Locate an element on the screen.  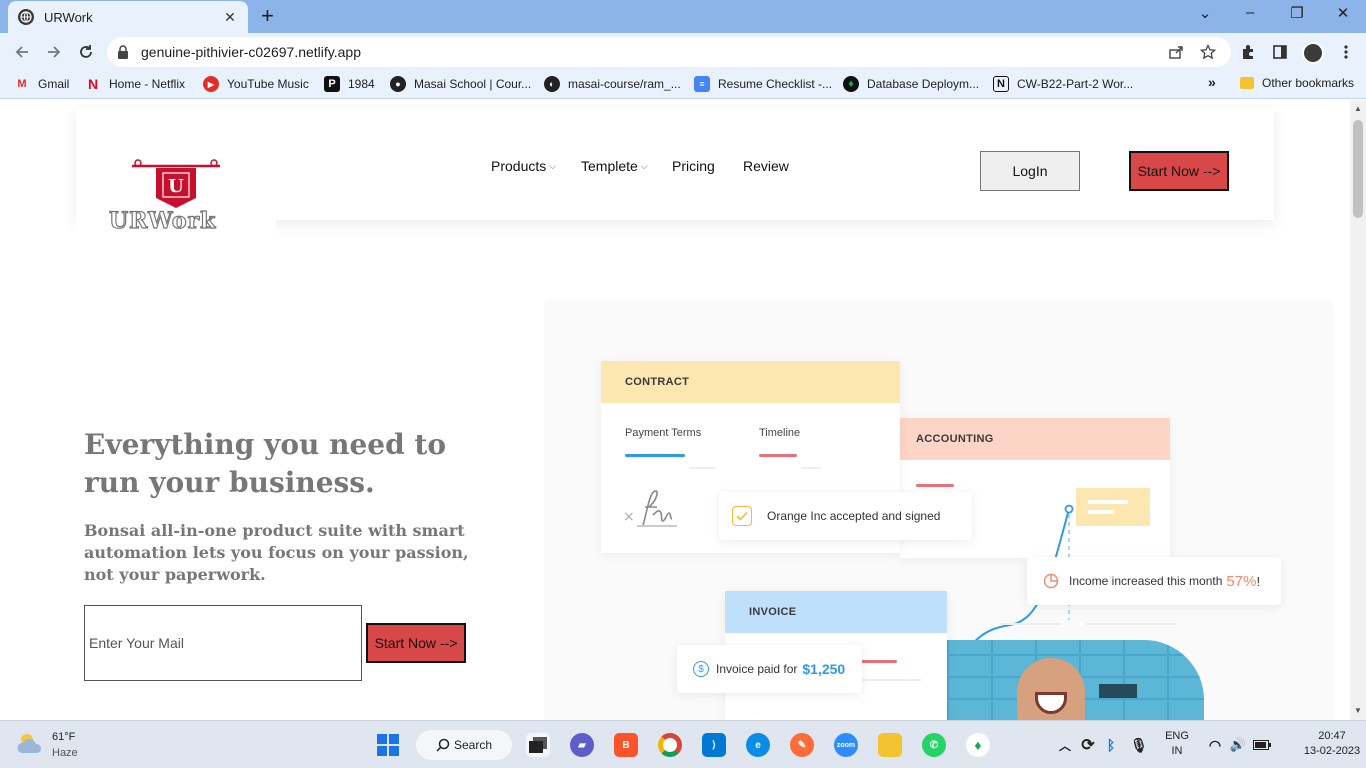
logo: U URWork is located at coordinates (176, 178).